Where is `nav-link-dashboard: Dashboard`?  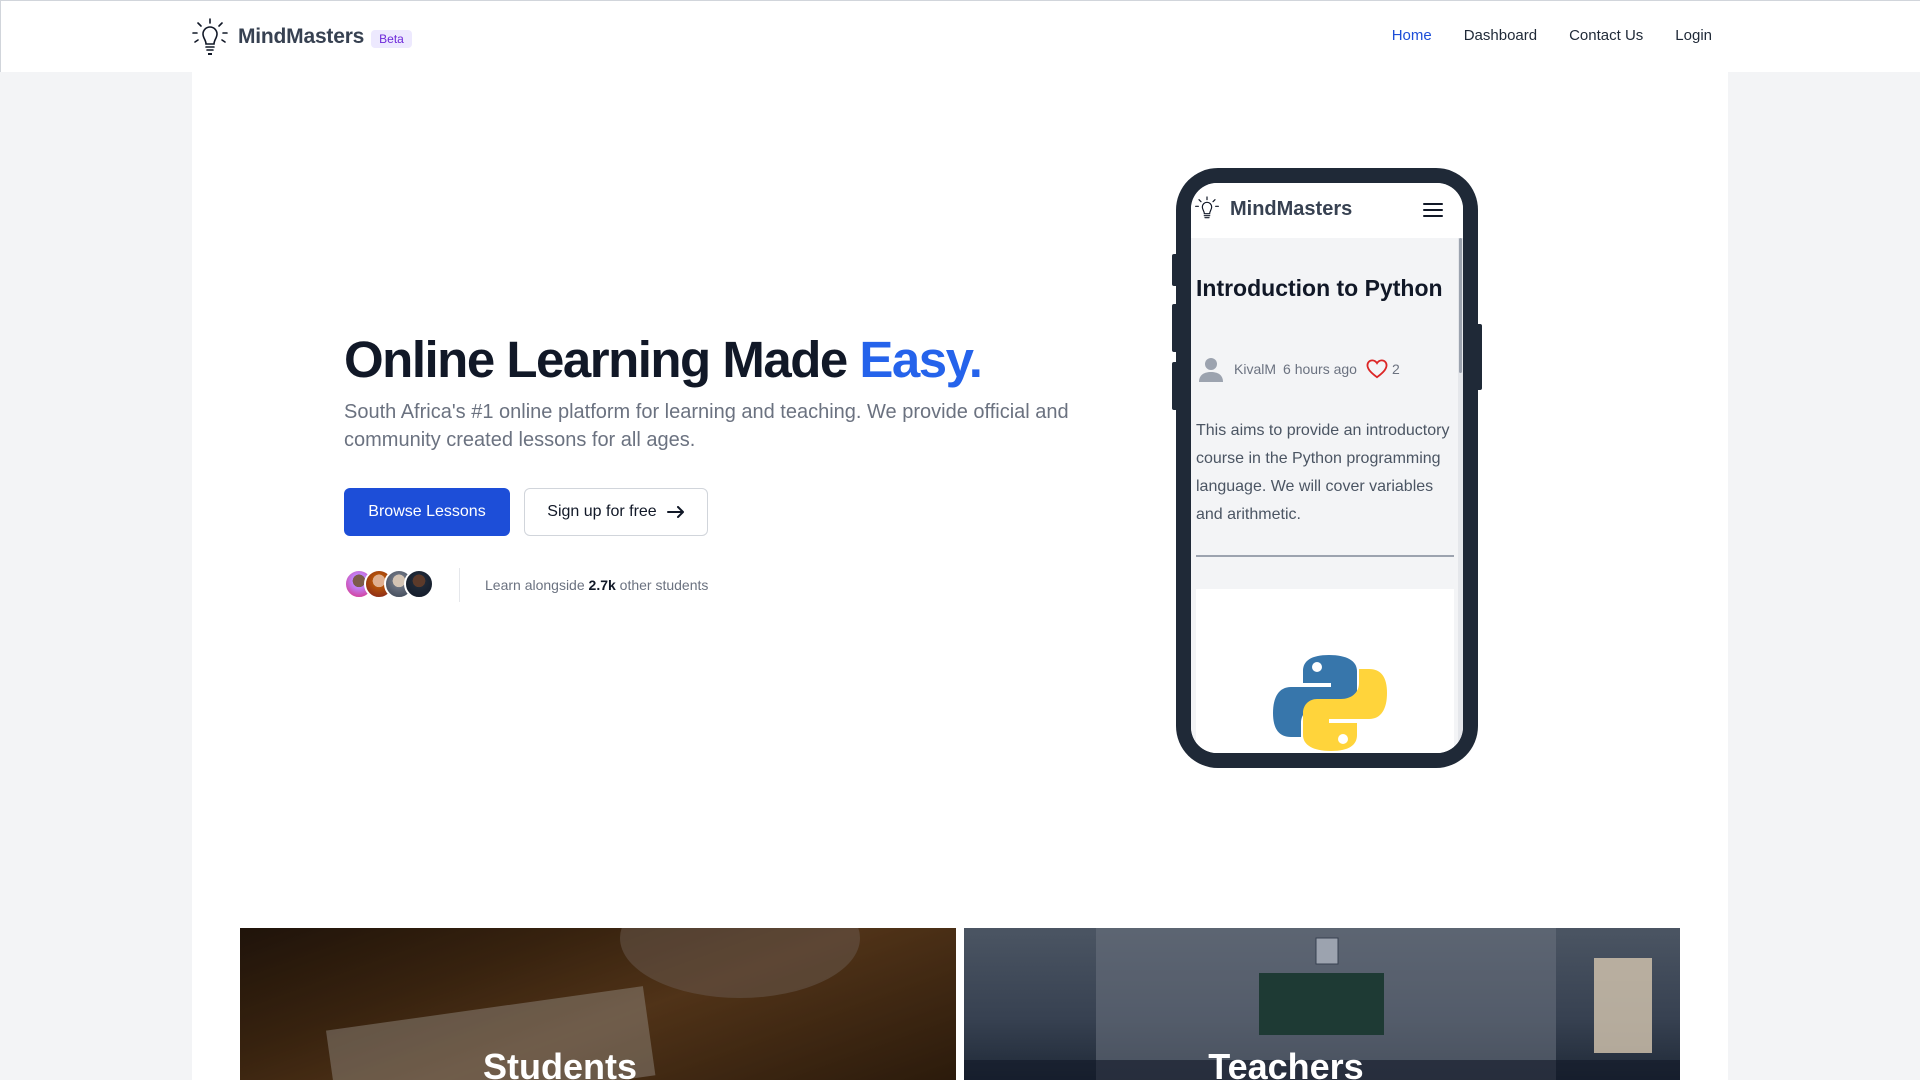
nav-link-dashboard: Dashboard is located at coordinates (1500, 35).